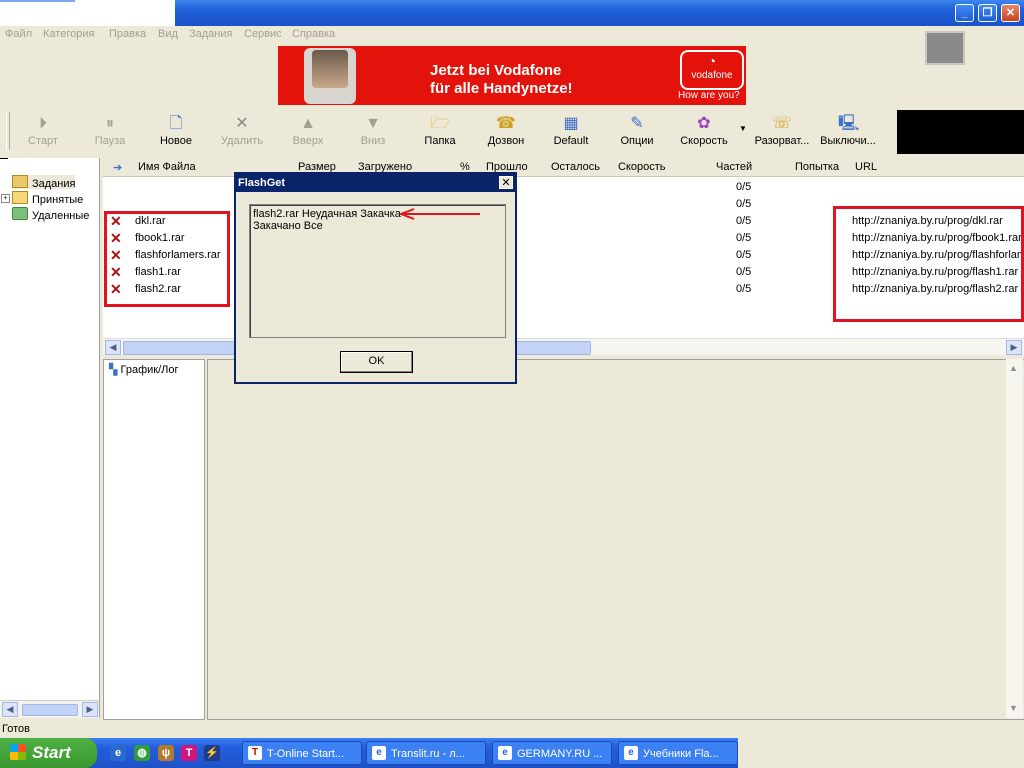 The image size is (1024, 768). I want to click on speed-label: Скорость, so click(704, 141).